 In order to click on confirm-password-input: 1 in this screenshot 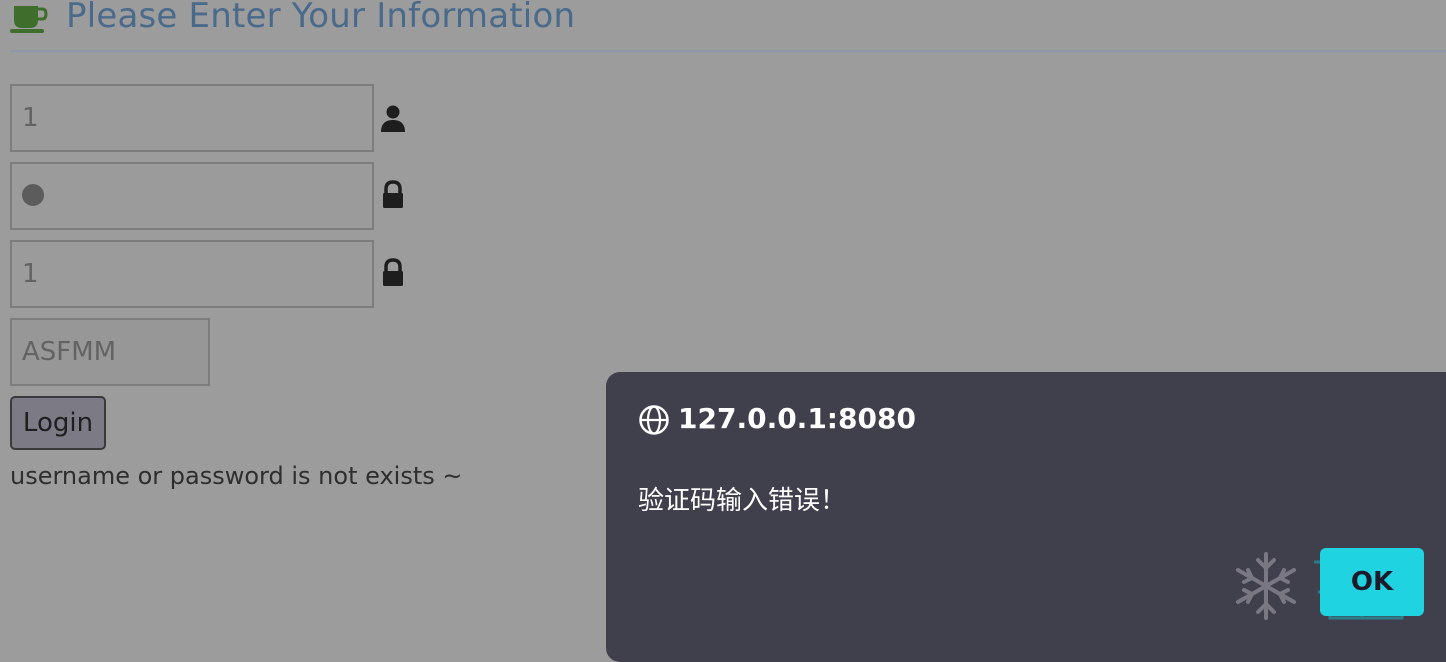, I will do `click(192, 274)`.